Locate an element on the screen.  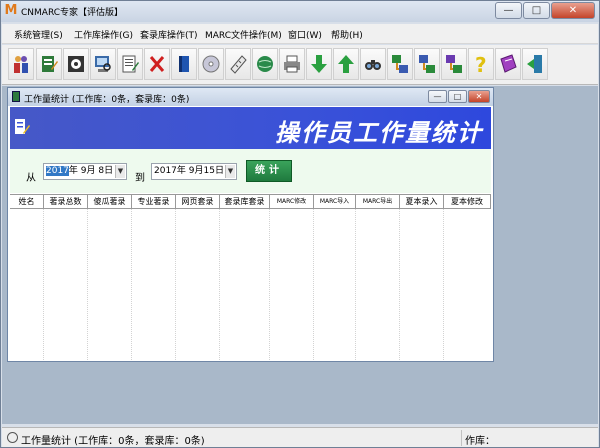
to-date-picker: 2017年 9月15日 ▼ is located at coordinates (194, 171).